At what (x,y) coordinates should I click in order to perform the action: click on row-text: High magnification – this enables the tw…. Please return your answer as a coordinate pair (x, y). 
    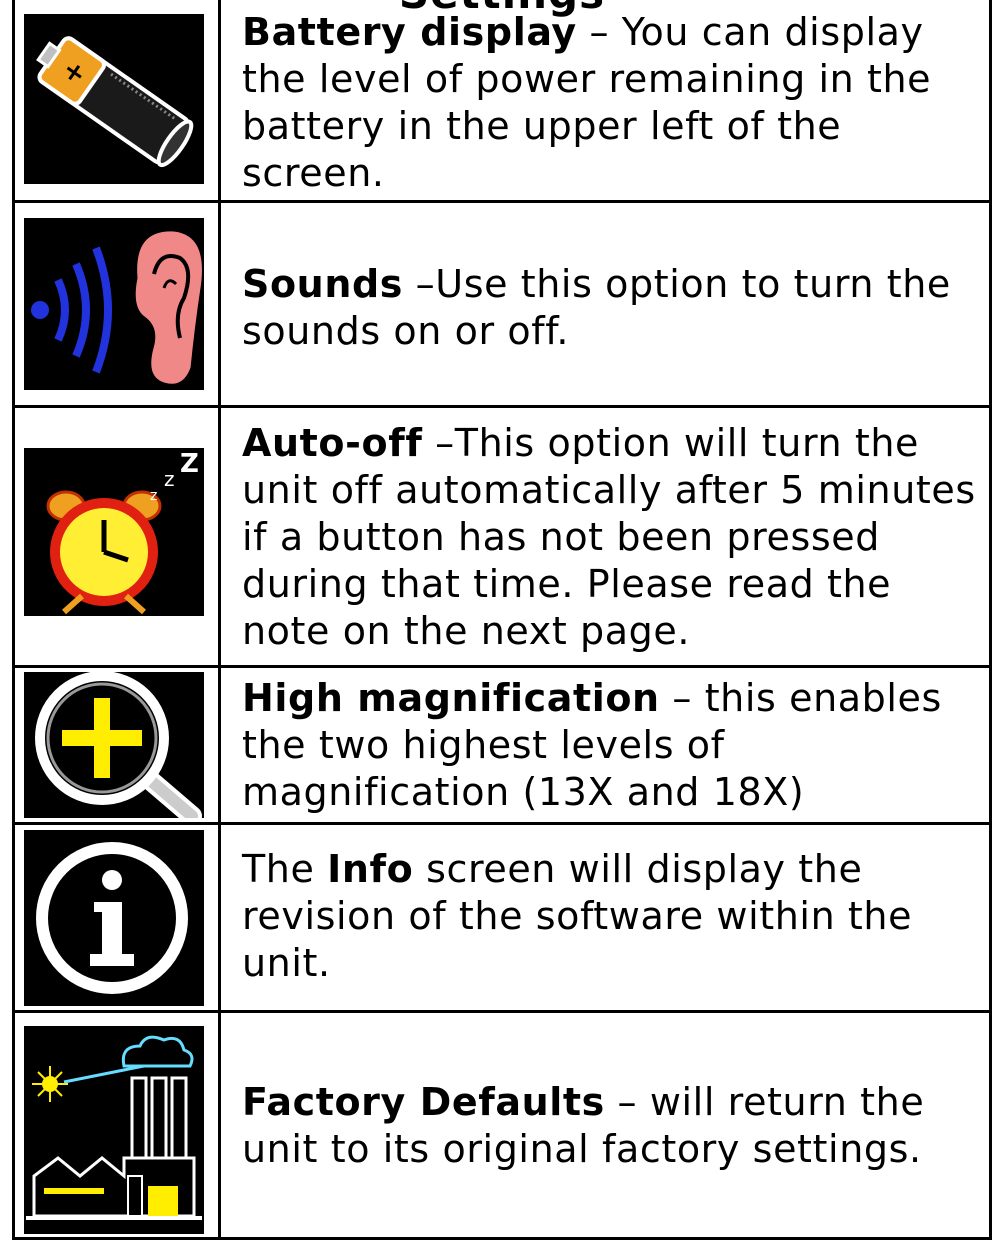
    Looking at the image, I should click on (592, 744).